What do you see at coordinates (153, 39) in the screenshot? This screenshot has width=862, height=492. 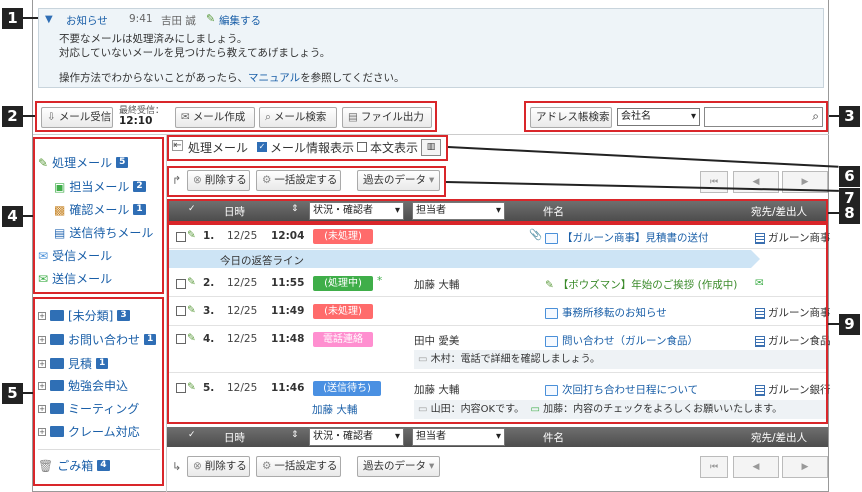 I see `notice-line1: 不要なメールは処理済みにしましょう。` at bounding box center [153, 39].